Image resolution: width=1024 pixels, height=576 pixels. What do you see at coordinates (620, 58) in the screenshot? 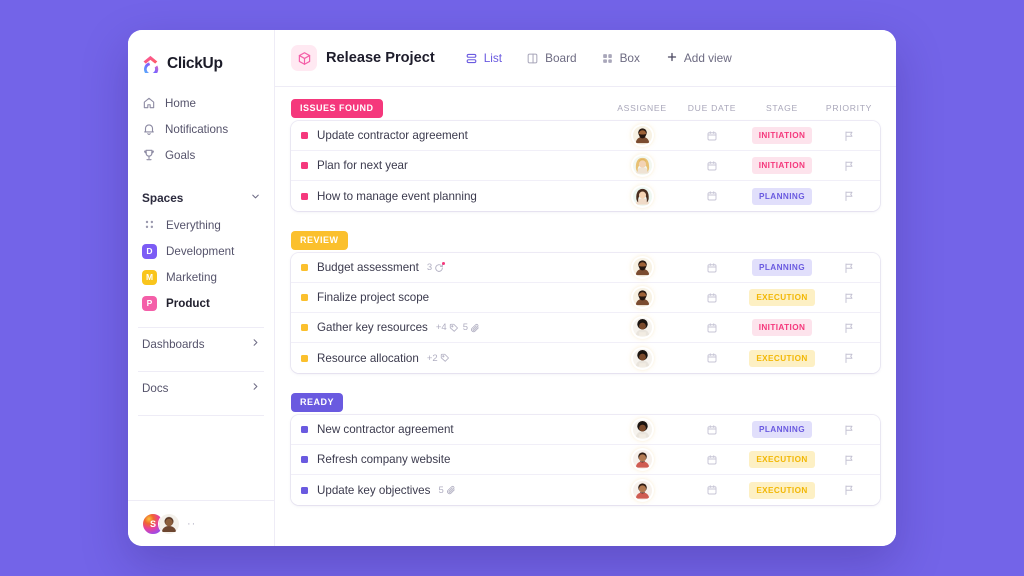
I see `tab-box: Box` at bounding box center [620, 58].